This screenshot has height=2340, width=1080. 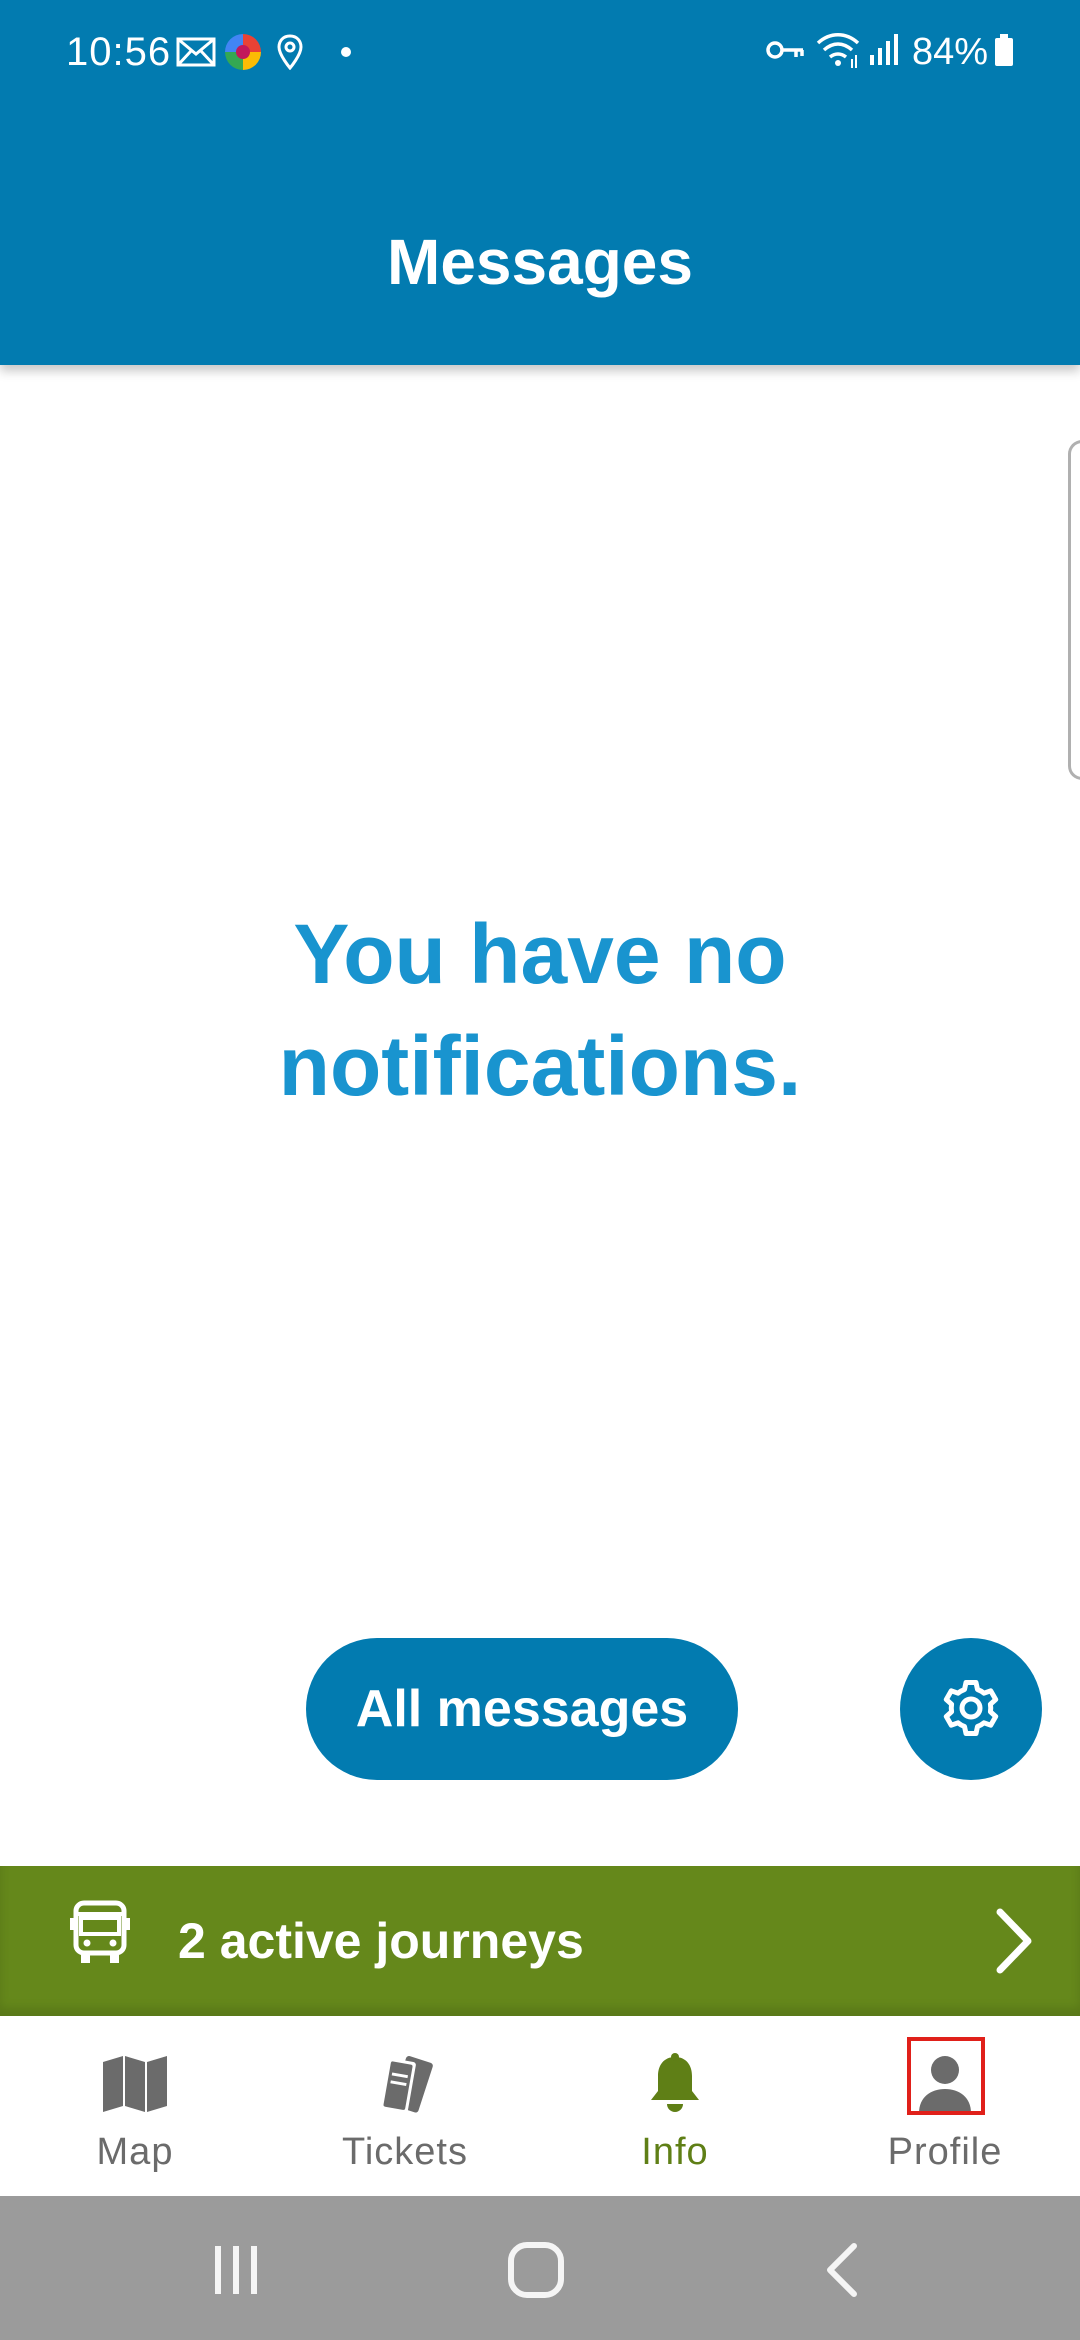 I want to click on settings-button, so click(x=971, y=1709).